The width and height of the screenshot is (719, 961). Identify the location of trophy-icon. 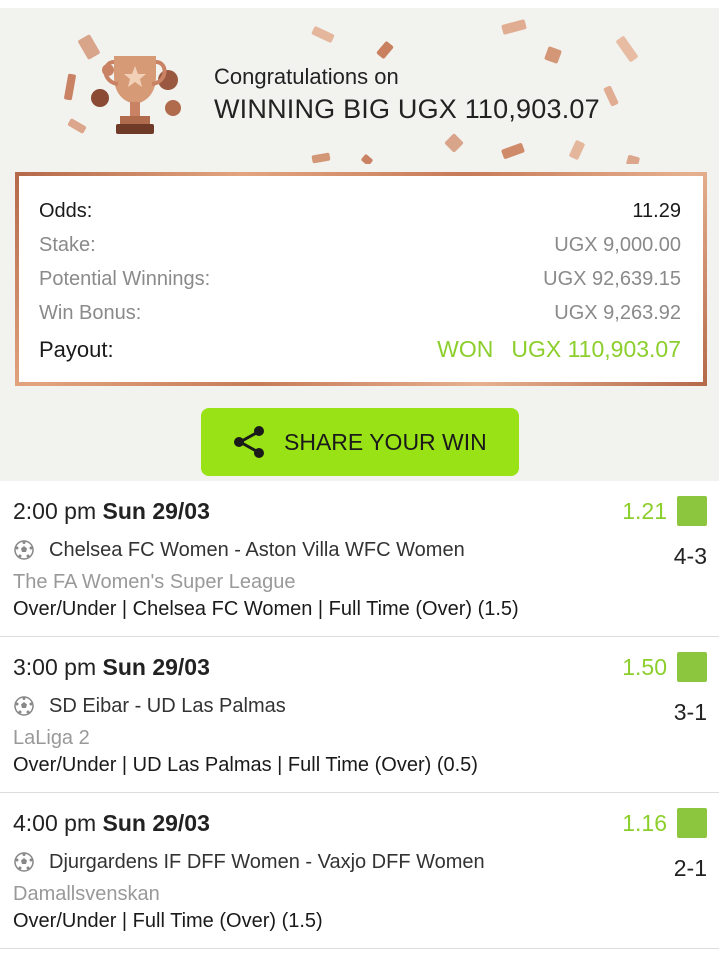
(136, 95).